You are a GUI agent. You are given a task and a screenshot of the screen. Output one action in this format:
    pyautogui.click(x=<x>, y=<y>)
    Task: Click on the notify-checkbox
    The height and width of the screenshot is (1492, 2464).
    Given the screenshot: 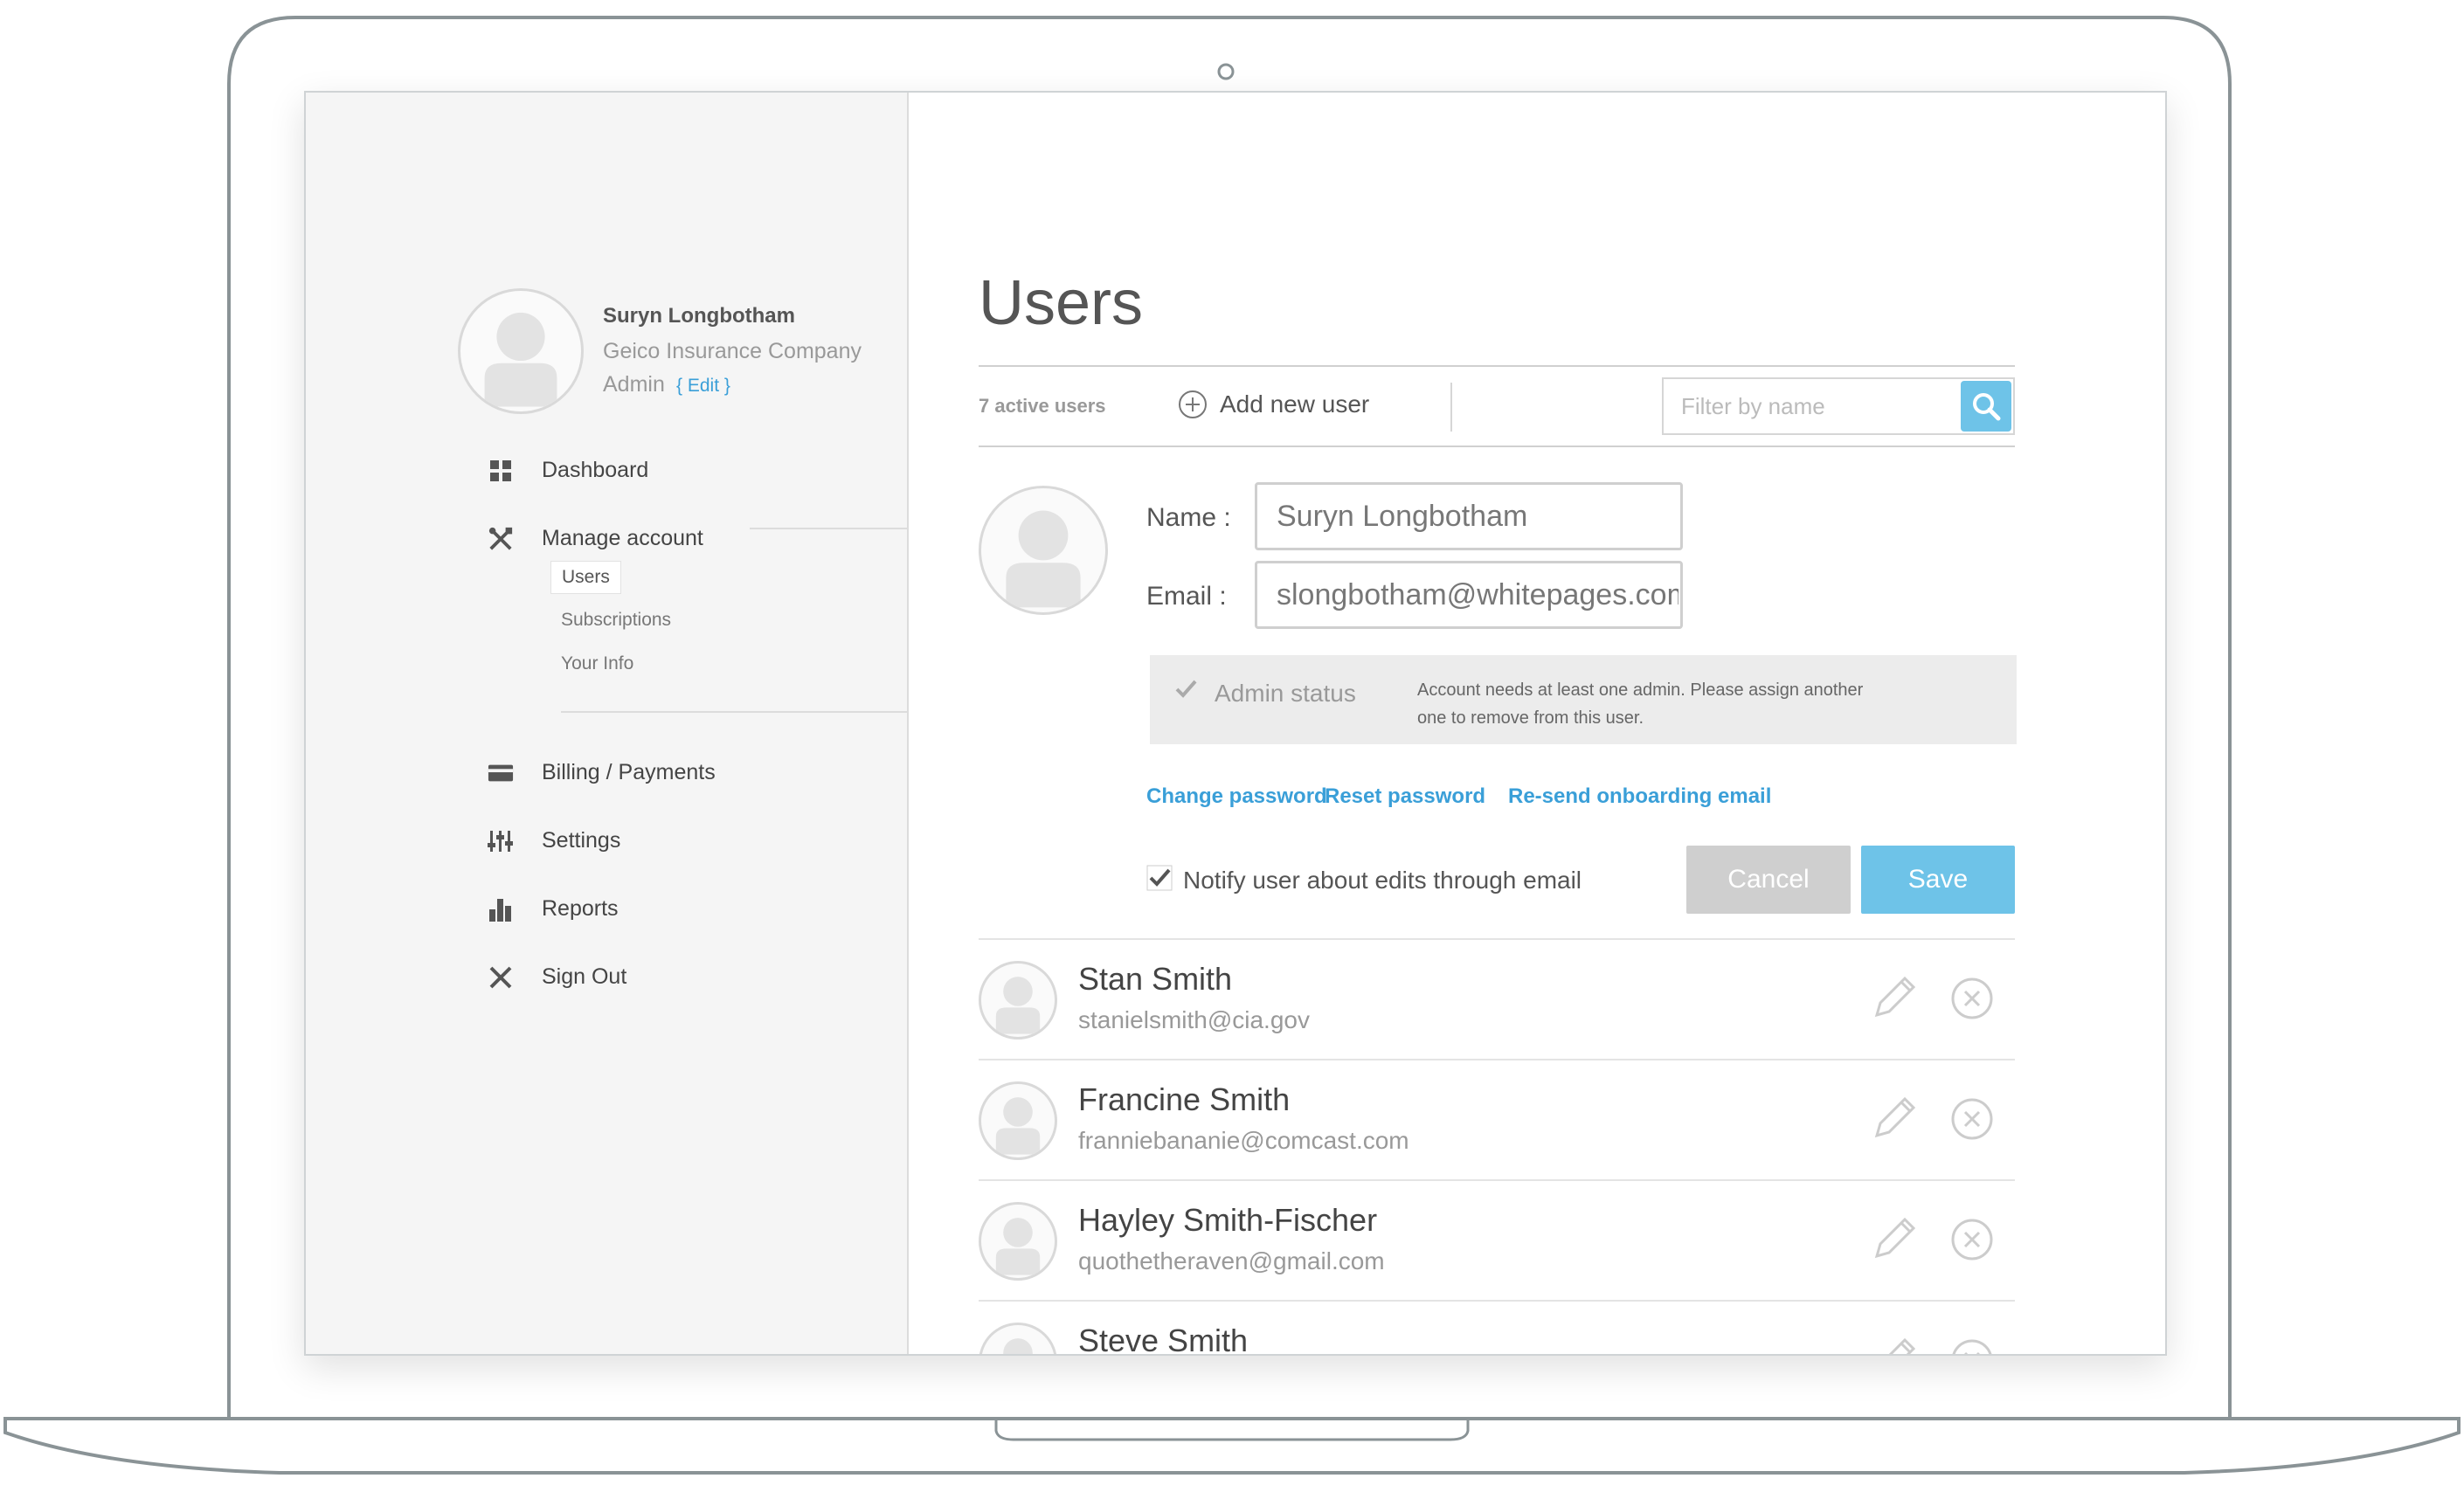 What is the action you would take?
    pyautogui.click(x=1159, y=878)
    